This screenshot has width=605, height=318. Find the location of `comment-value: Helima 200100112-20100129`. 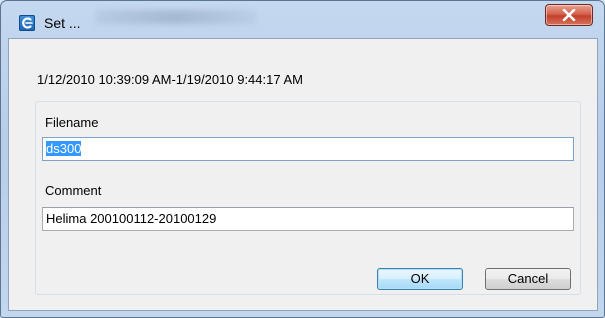

comment-value: Helima 200100112-20100129 is located at coordinates (131, 218).